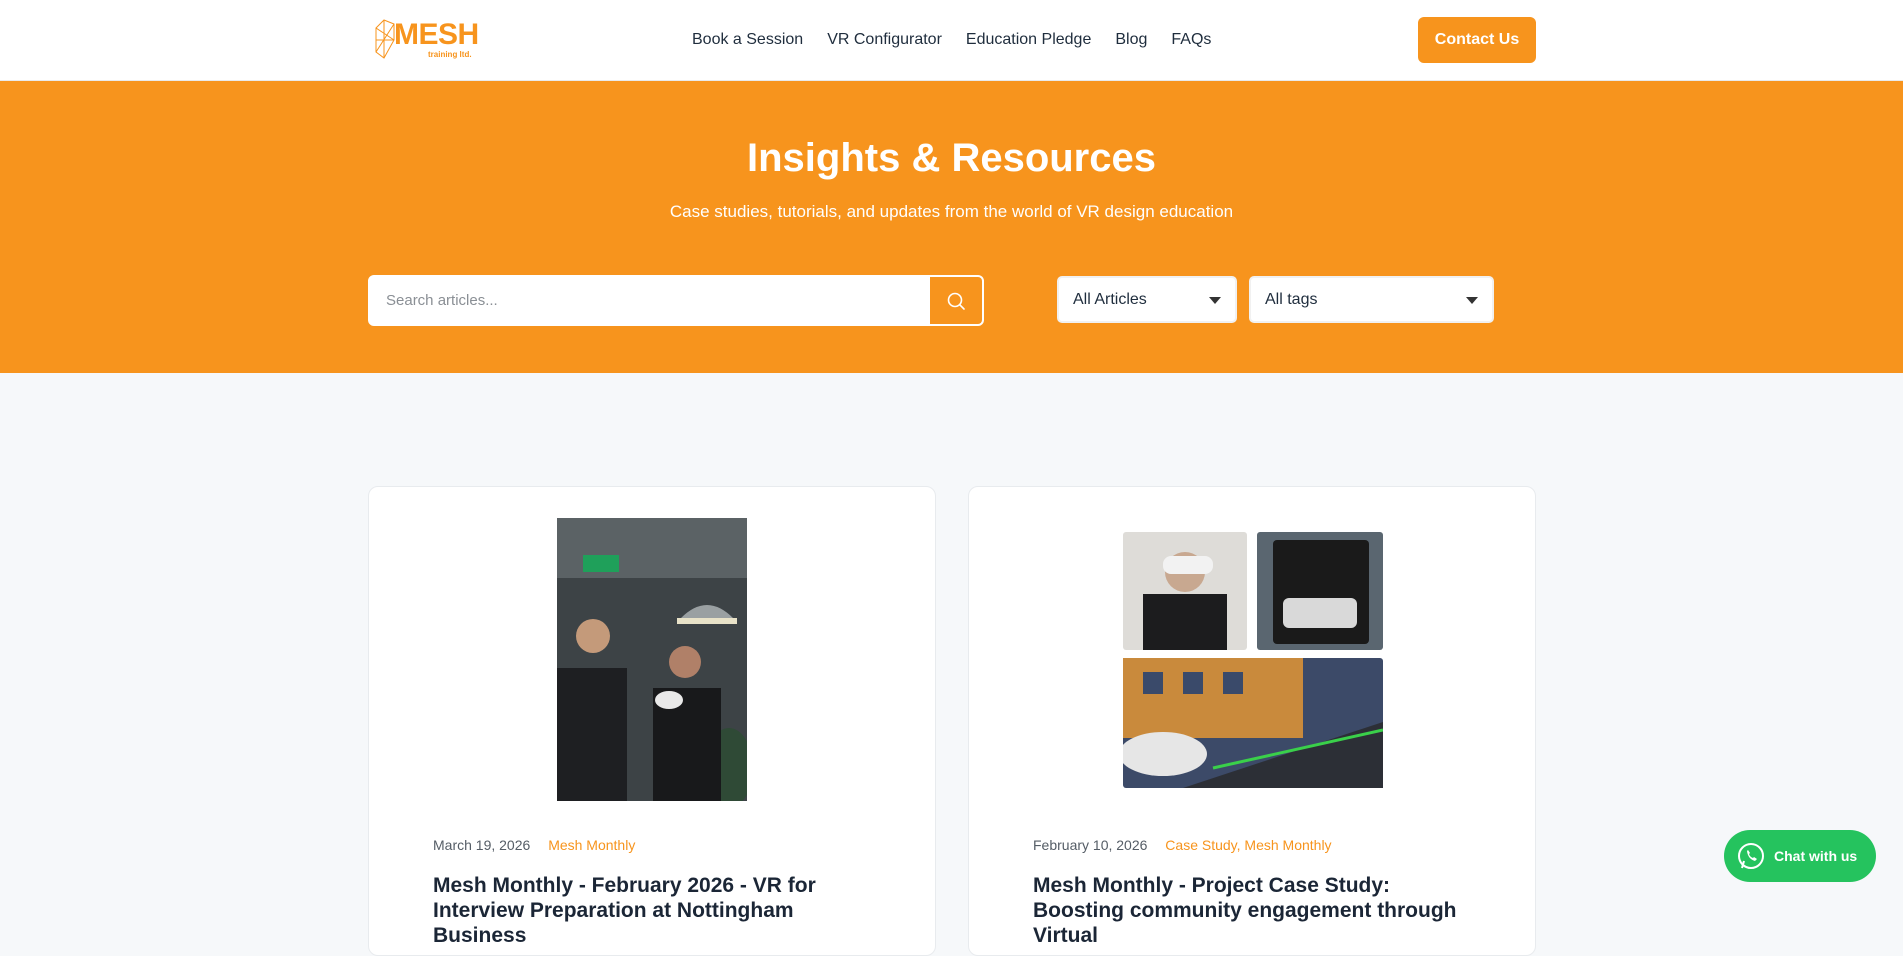 The image size is (1903, 956). What do you see at coordinates (651, 300) in the screenshot?
I see `search-input` at bounding box center [651, 300].